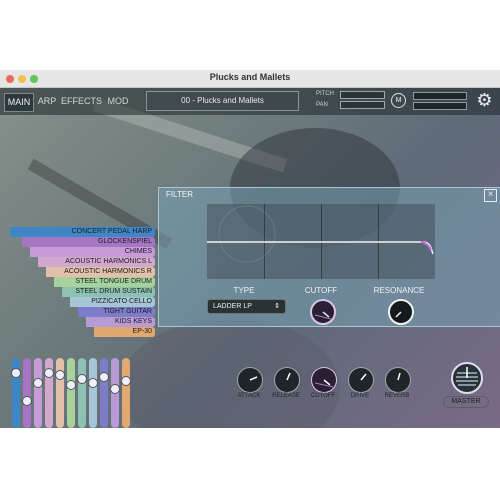  Describe the element at coordinates (124, 332) in the screenshot. I see `layer-chip: EP-30` at that location.